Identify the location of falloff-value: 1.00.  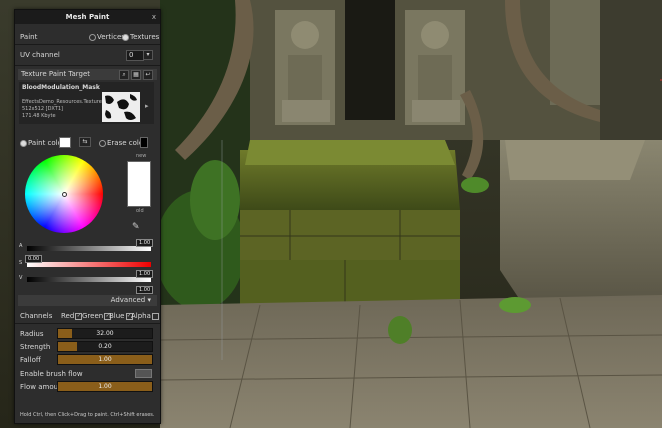
(105, 359).